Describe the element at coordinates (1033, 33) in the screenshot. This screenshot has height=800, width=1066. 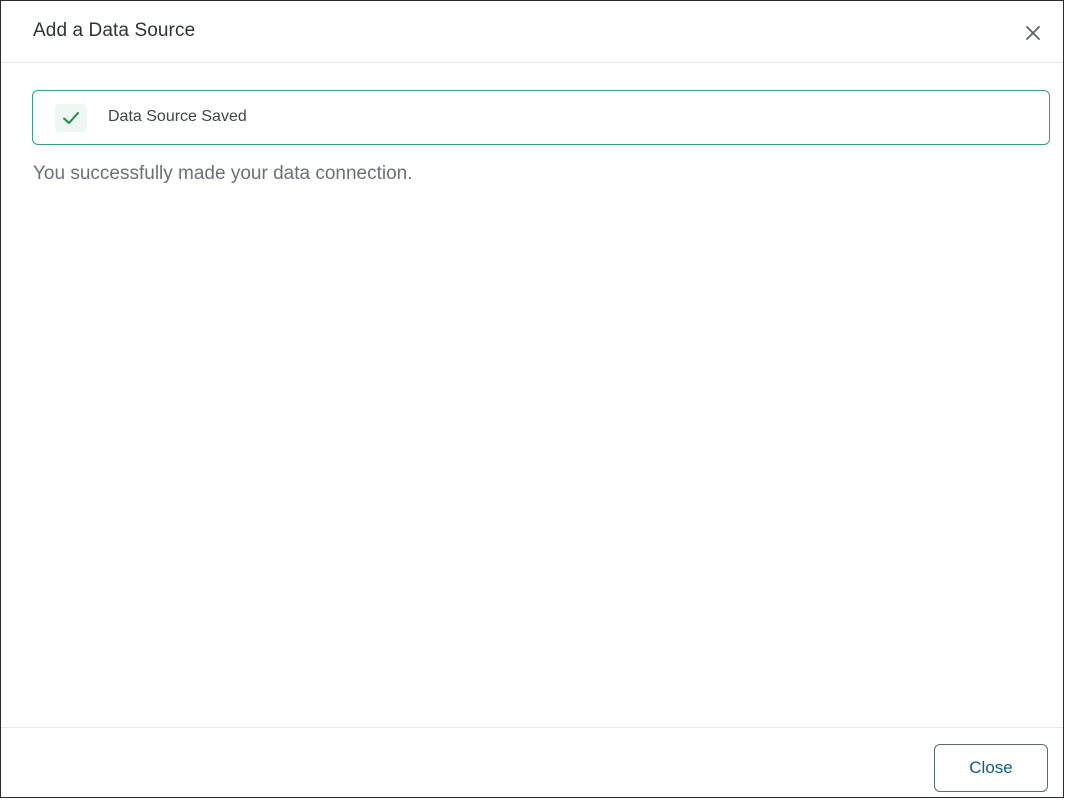
I see `close-icon` at that location.